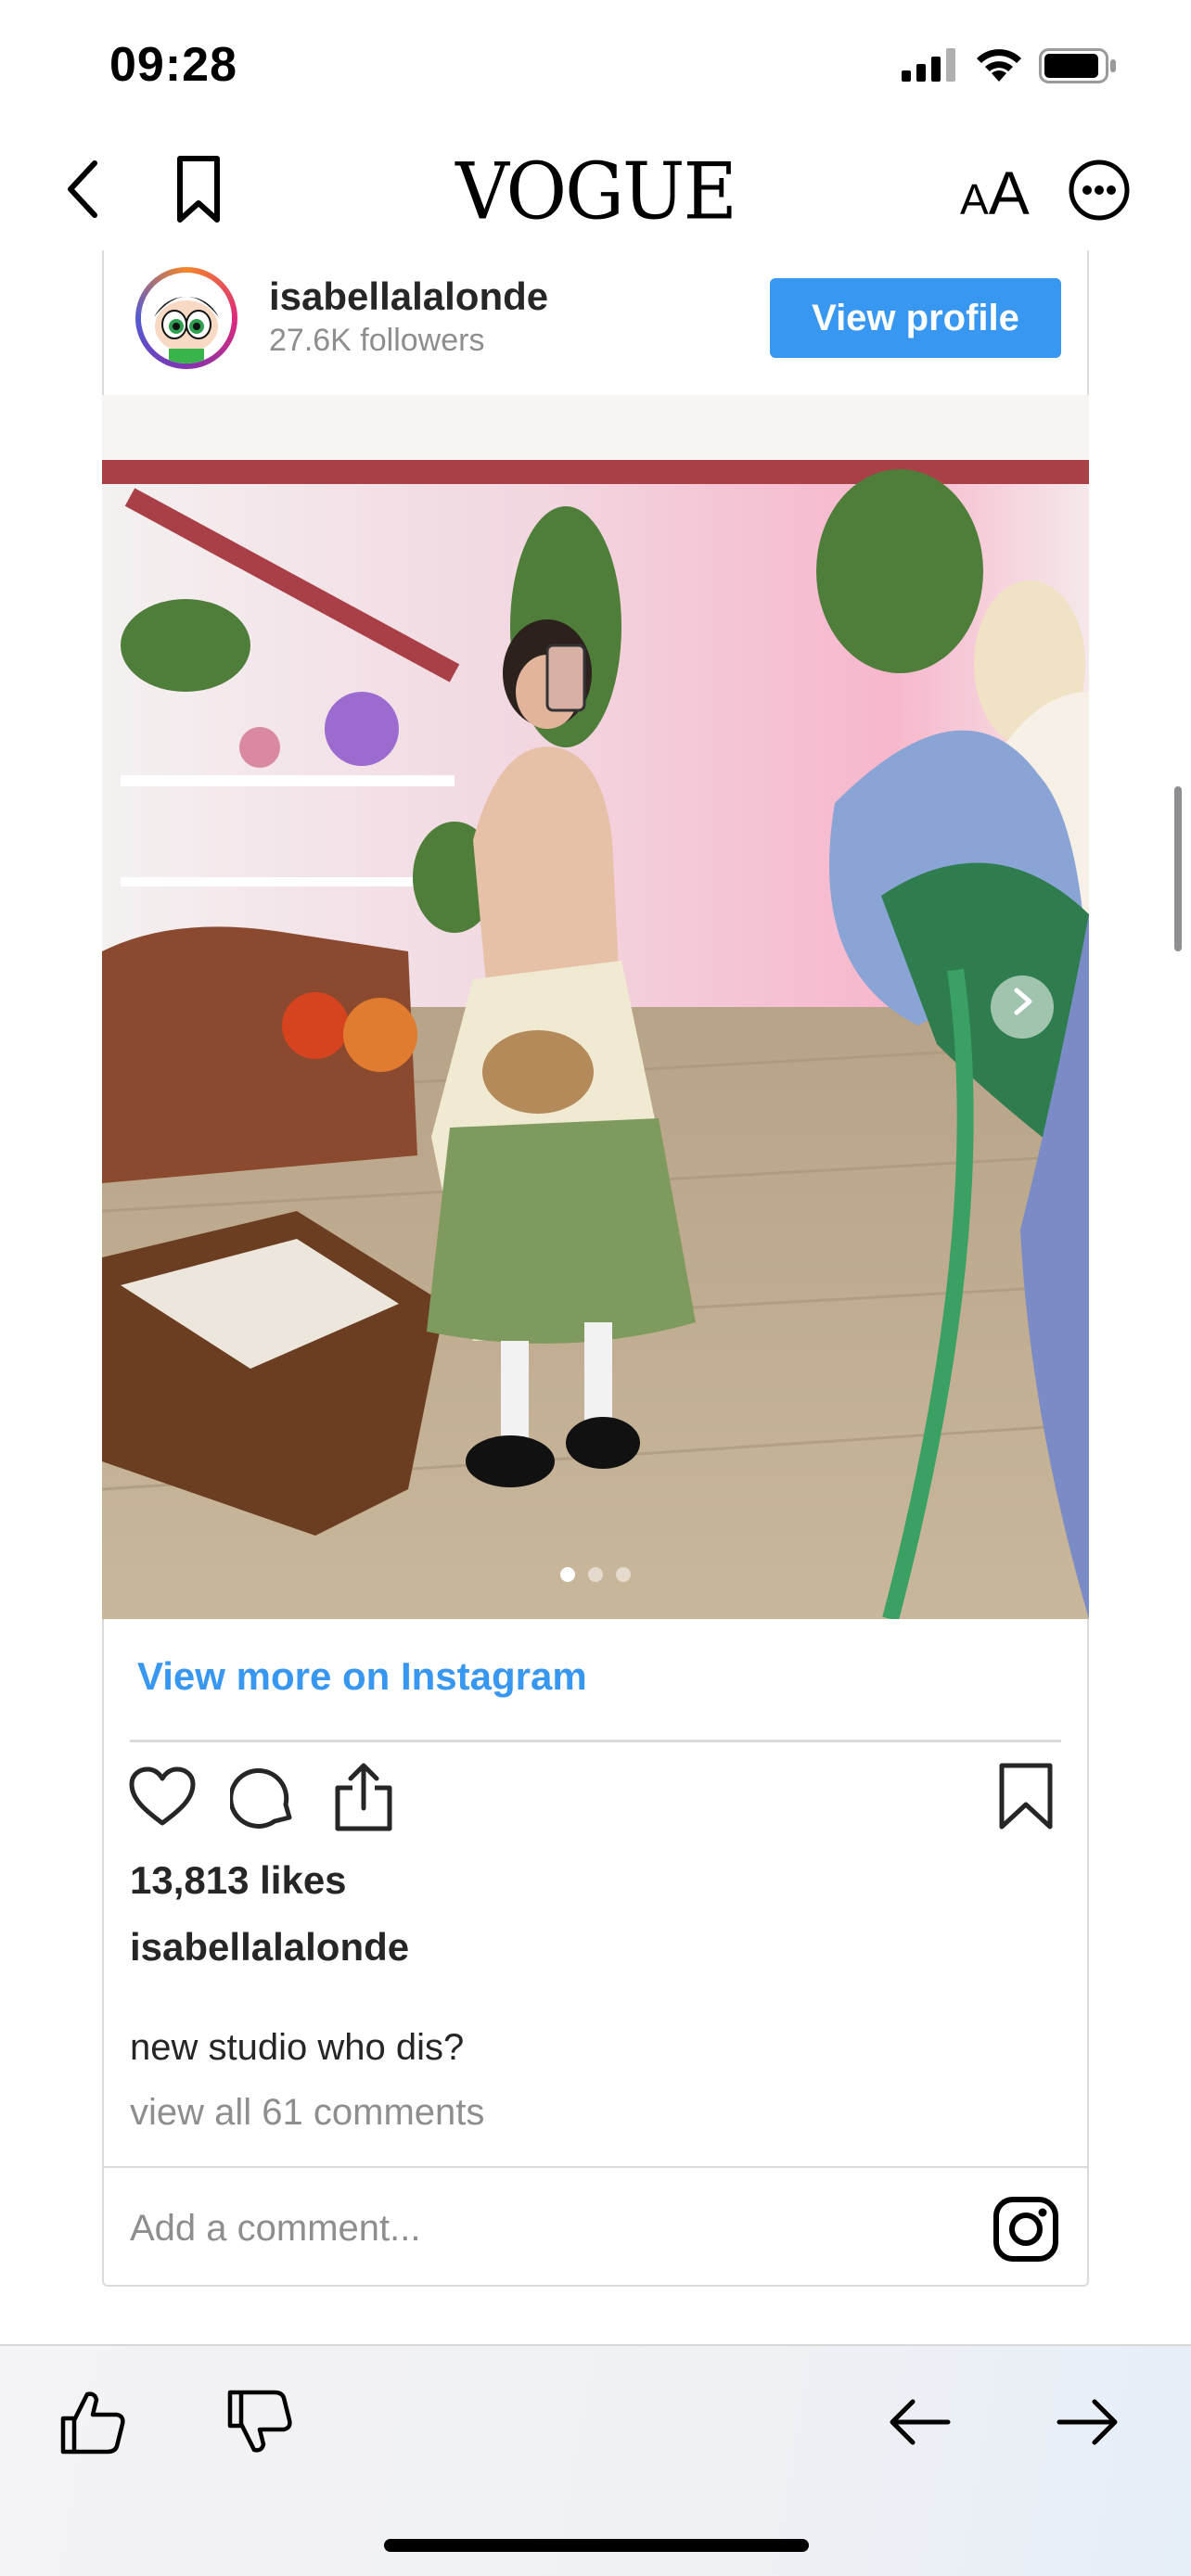  I want to click on view-profile-button: View profile, so click(916, 318).